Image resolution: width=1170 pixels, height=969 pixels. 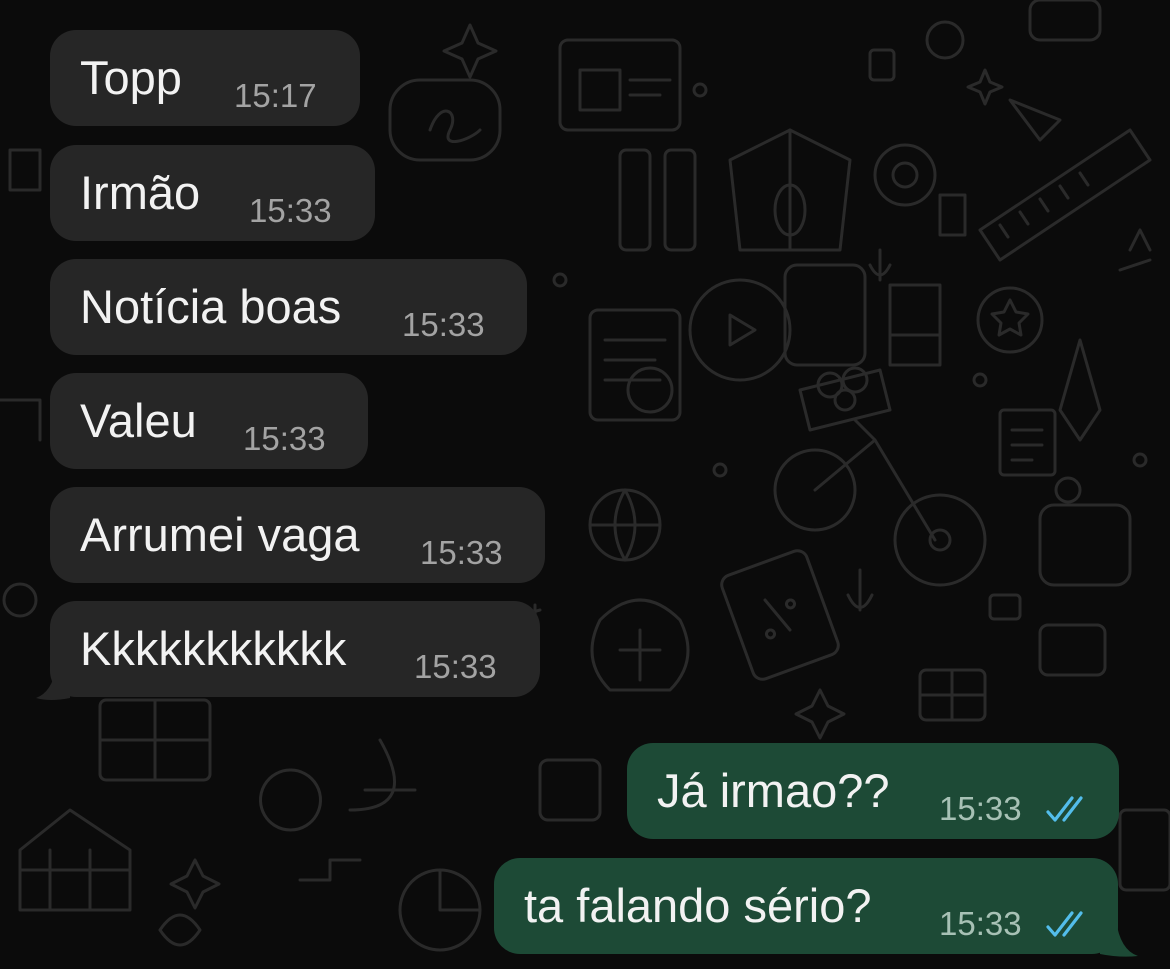 I want to click on message-text: ta falando sério?, so click(x=698, y=905).